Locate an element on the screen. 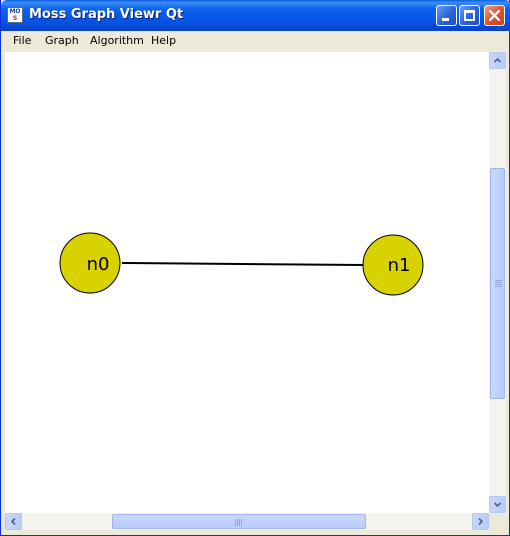  graph-drawing: n0 n1 is located at coordinates (241, 264).